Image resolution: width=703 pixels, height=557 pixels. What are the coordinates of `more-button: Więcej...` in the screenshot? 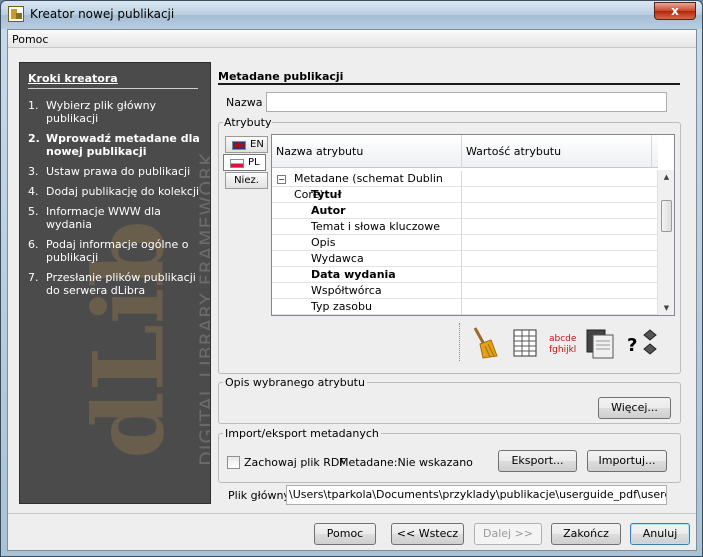 It's located at (634, 408).